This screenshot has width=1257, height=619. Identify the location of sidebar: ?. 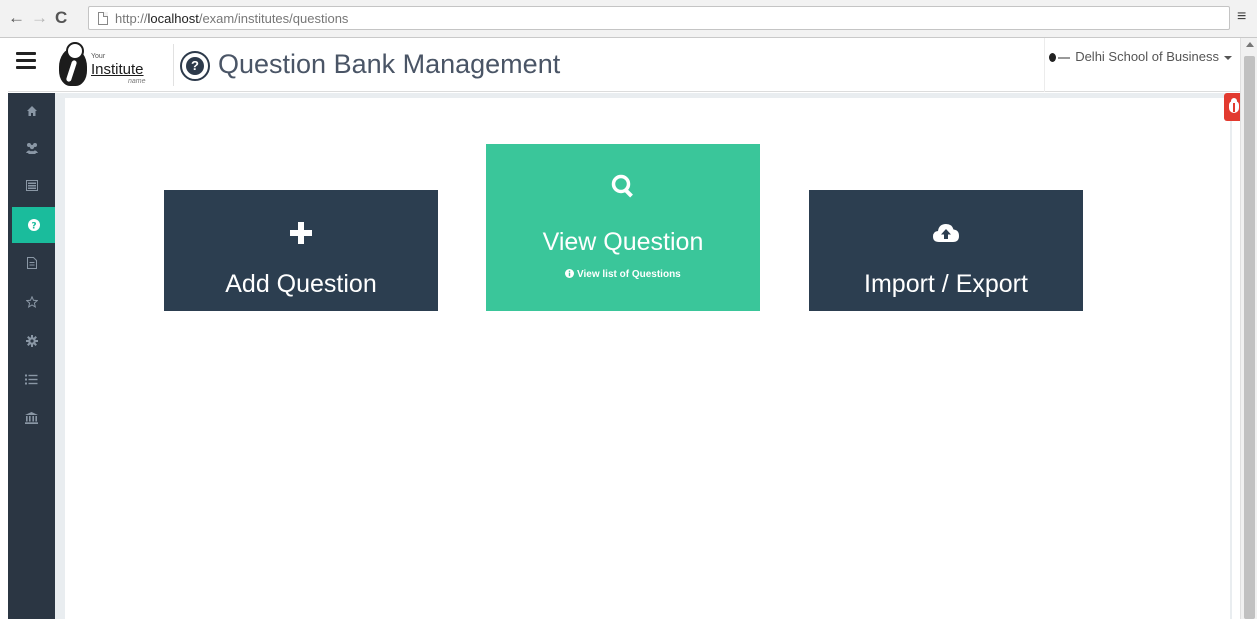
(31, 356).